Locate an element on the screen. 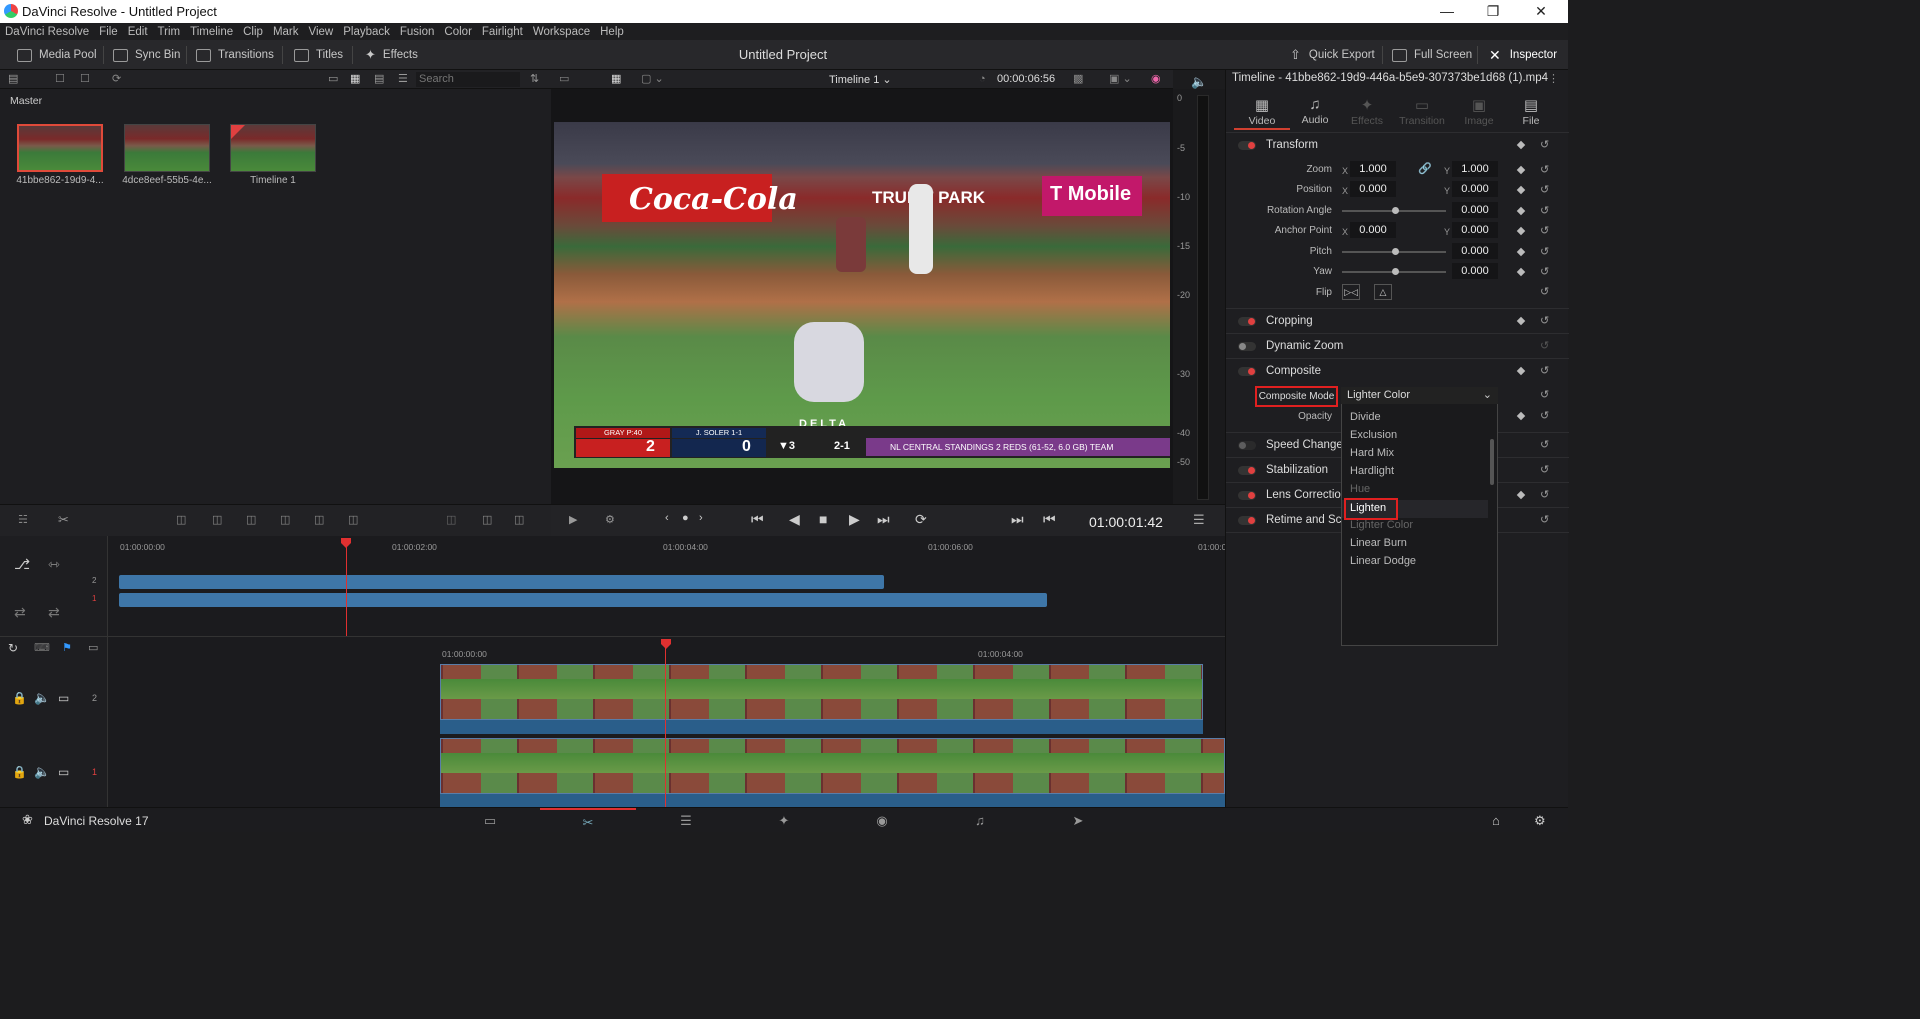 The height and width of the screenshot is (1019, 1920). composite-toggle is located at coordinates (1247, 371).